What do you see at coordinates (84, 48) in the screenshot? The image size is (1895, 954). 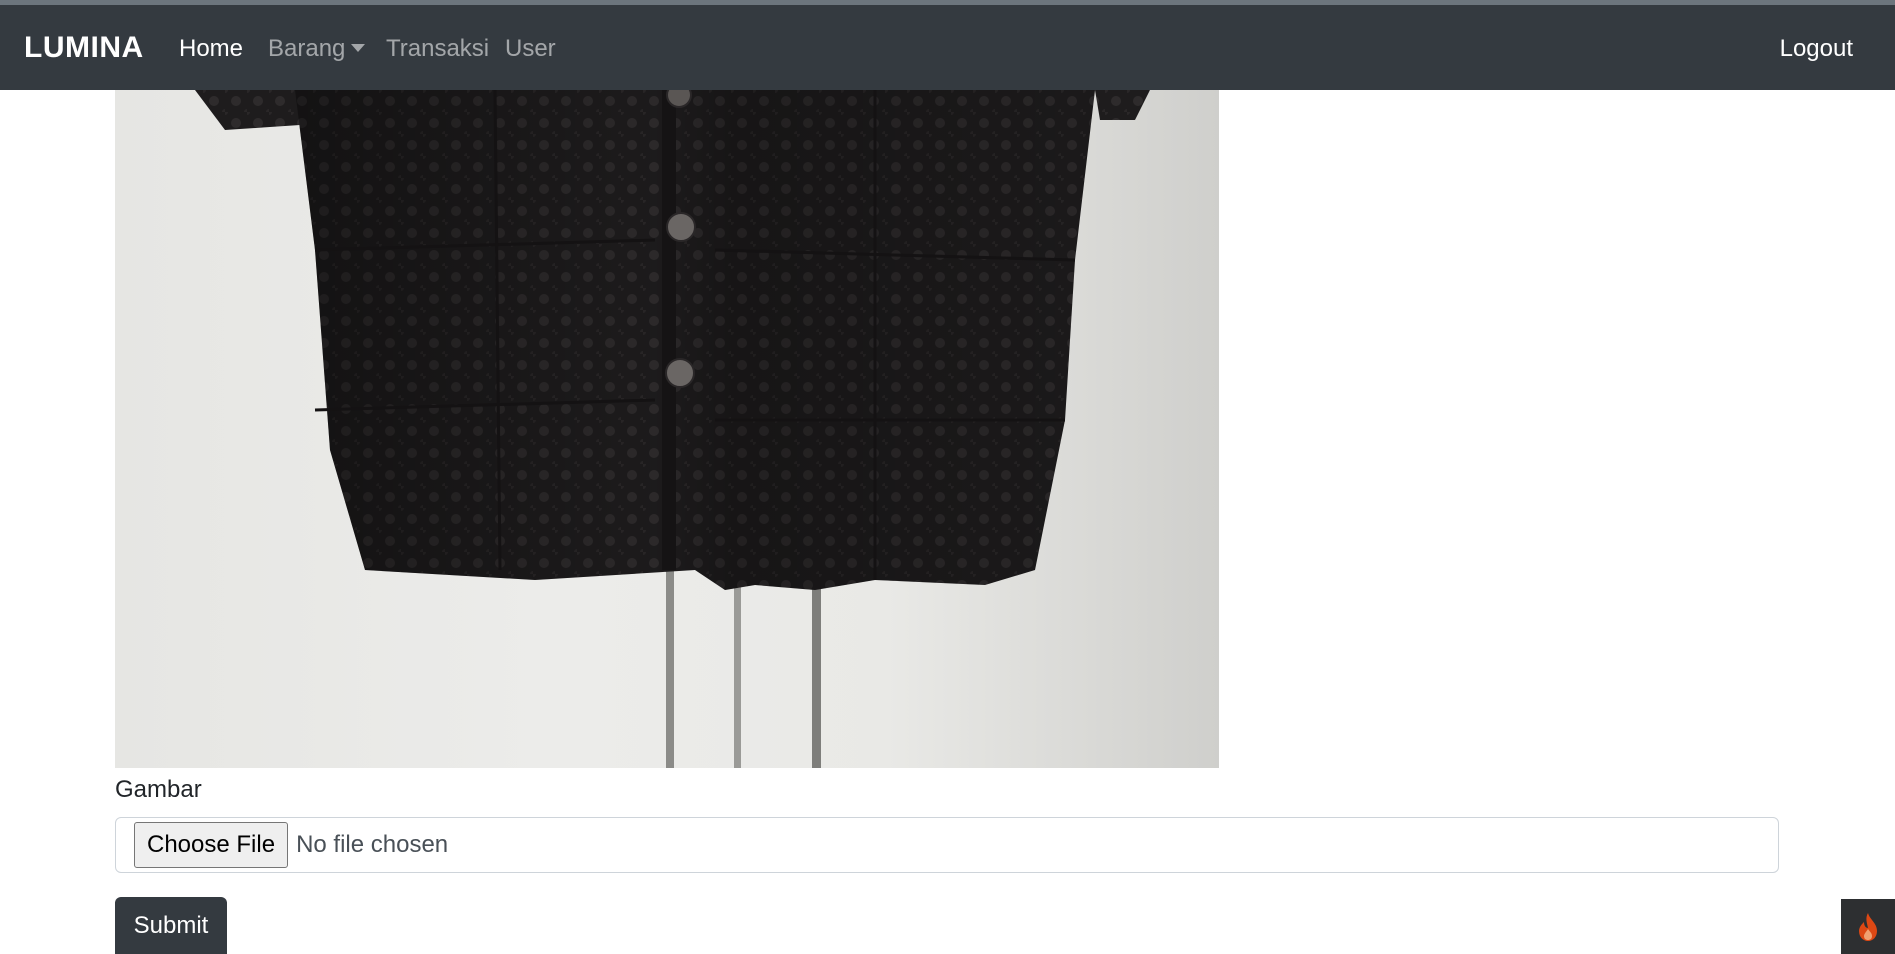 I see `brand-logo: LUMINA` at bounding box center [84, 48].